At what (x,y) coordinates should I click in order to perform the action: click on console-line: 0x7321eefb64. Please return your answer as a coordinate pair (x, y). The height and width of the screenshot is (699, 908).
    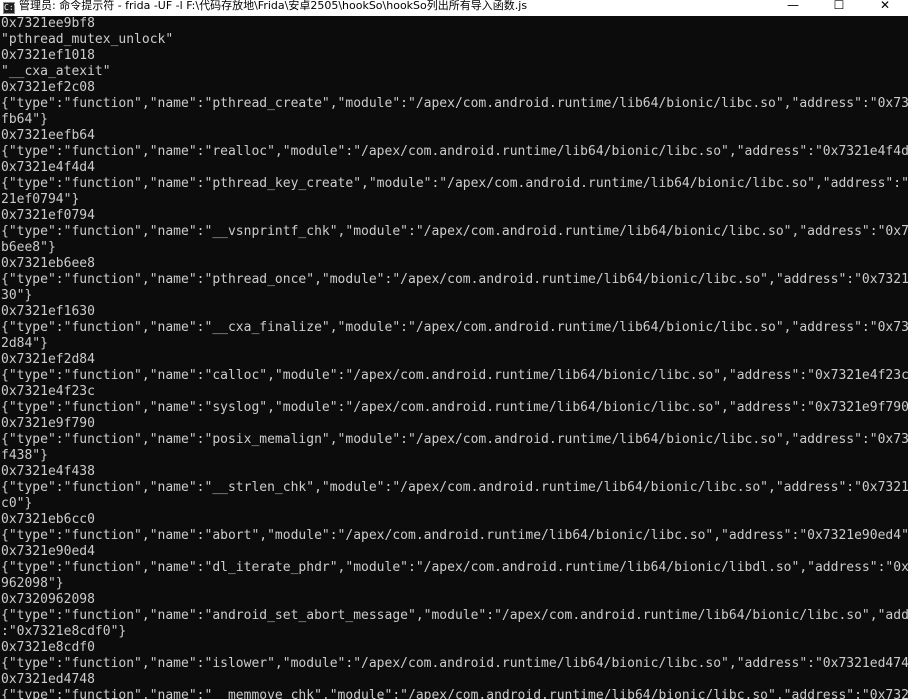
    Looking at the image, I should click on (48, 135).